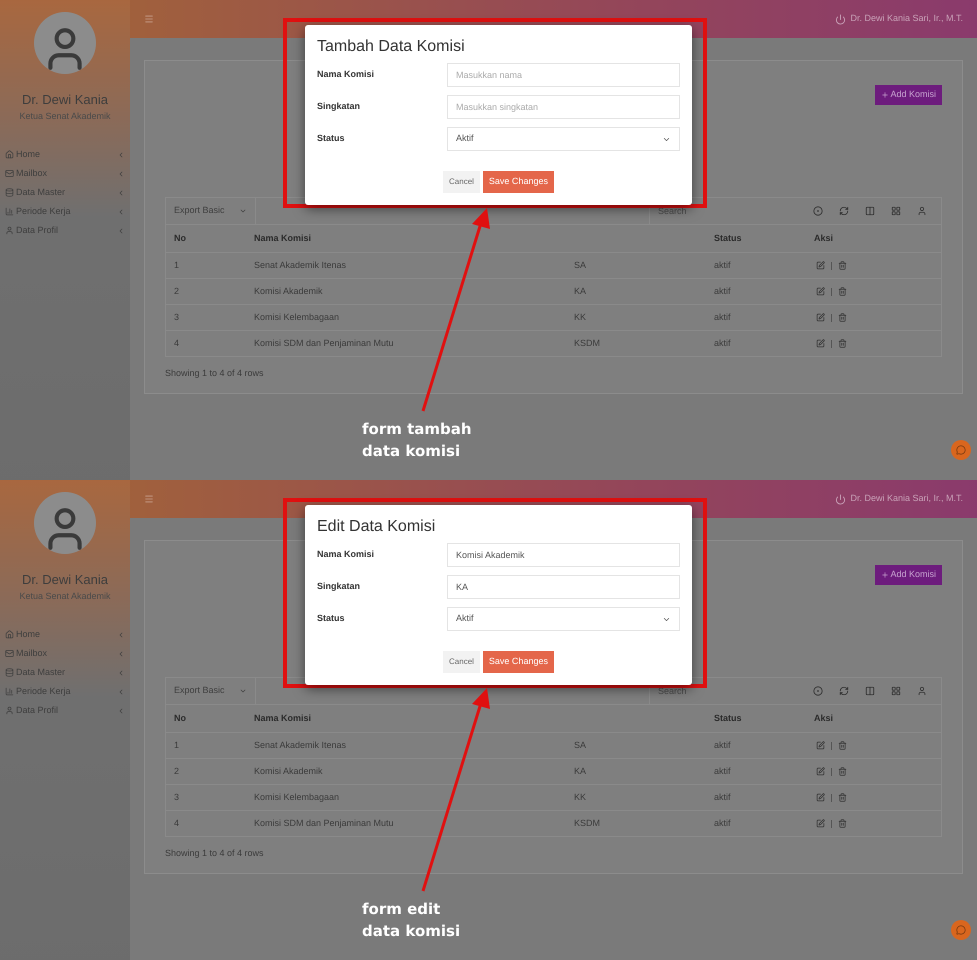 Image resolution: width=977 pixels, height=960 pixels. I want to click on table-cell-text: SA, so click(580, 265).